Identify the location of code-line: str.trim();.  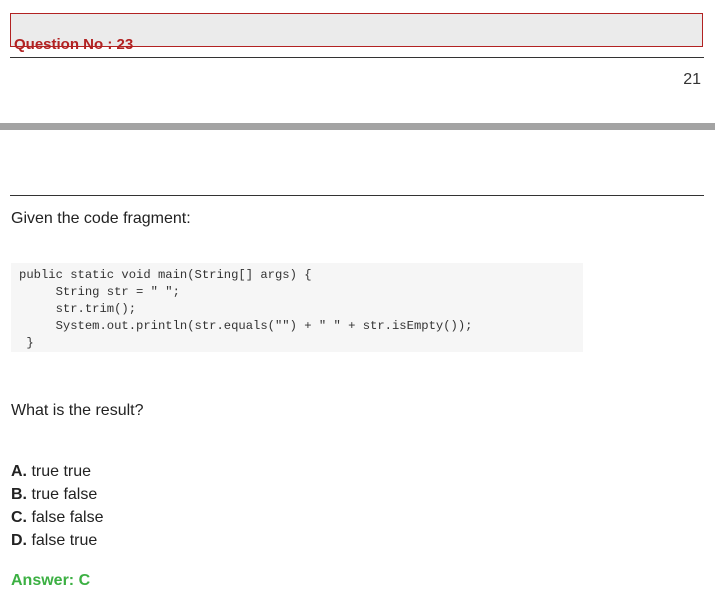
(78, 309).